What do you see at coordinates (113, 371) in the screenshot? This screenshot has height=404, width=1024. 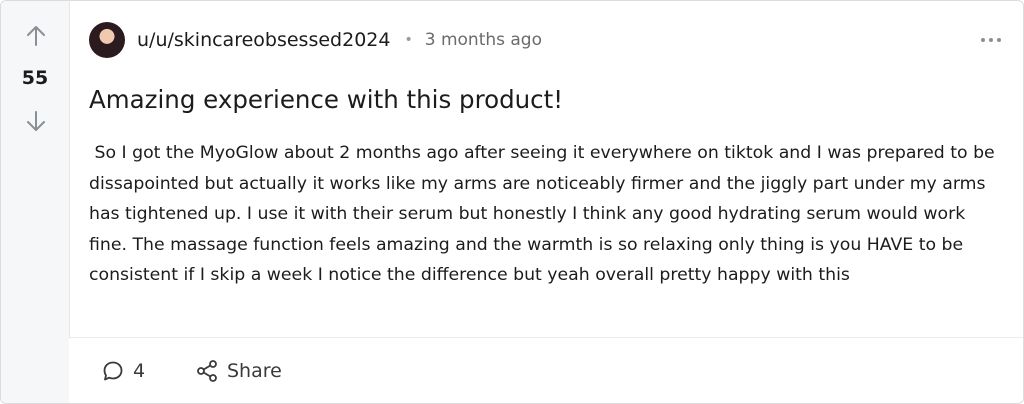 I see `comment-bubble-icon` at bounding box center [113, 371].